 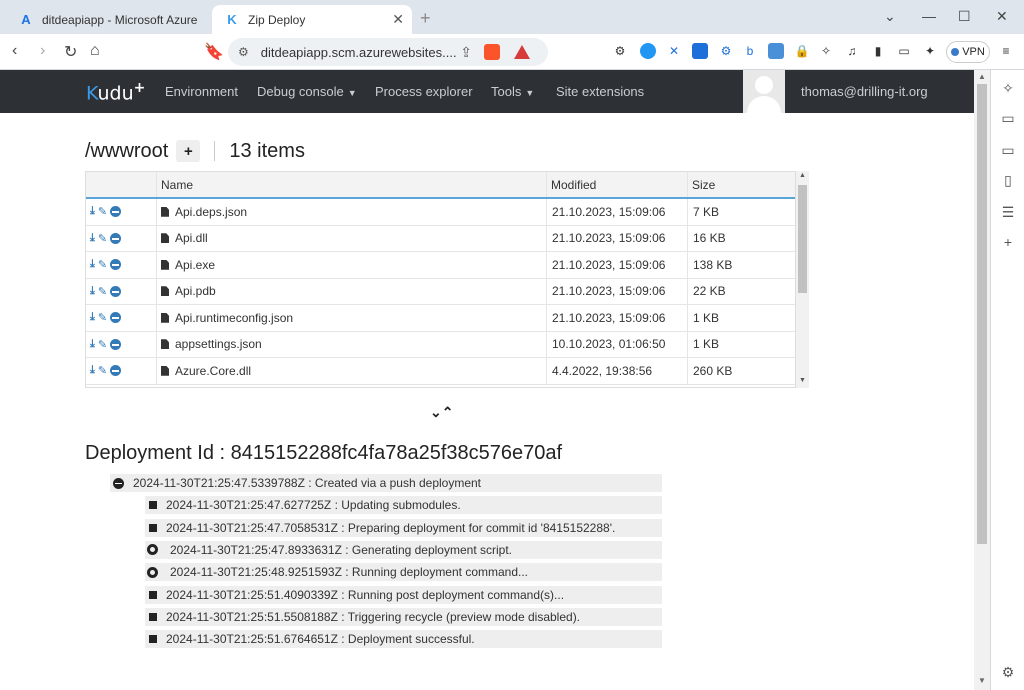 I want to click on table-row: ⤓ ✎ Api.pdb 21.10.2023, 15:09:06 22 KB, so click(x=440, y=291).